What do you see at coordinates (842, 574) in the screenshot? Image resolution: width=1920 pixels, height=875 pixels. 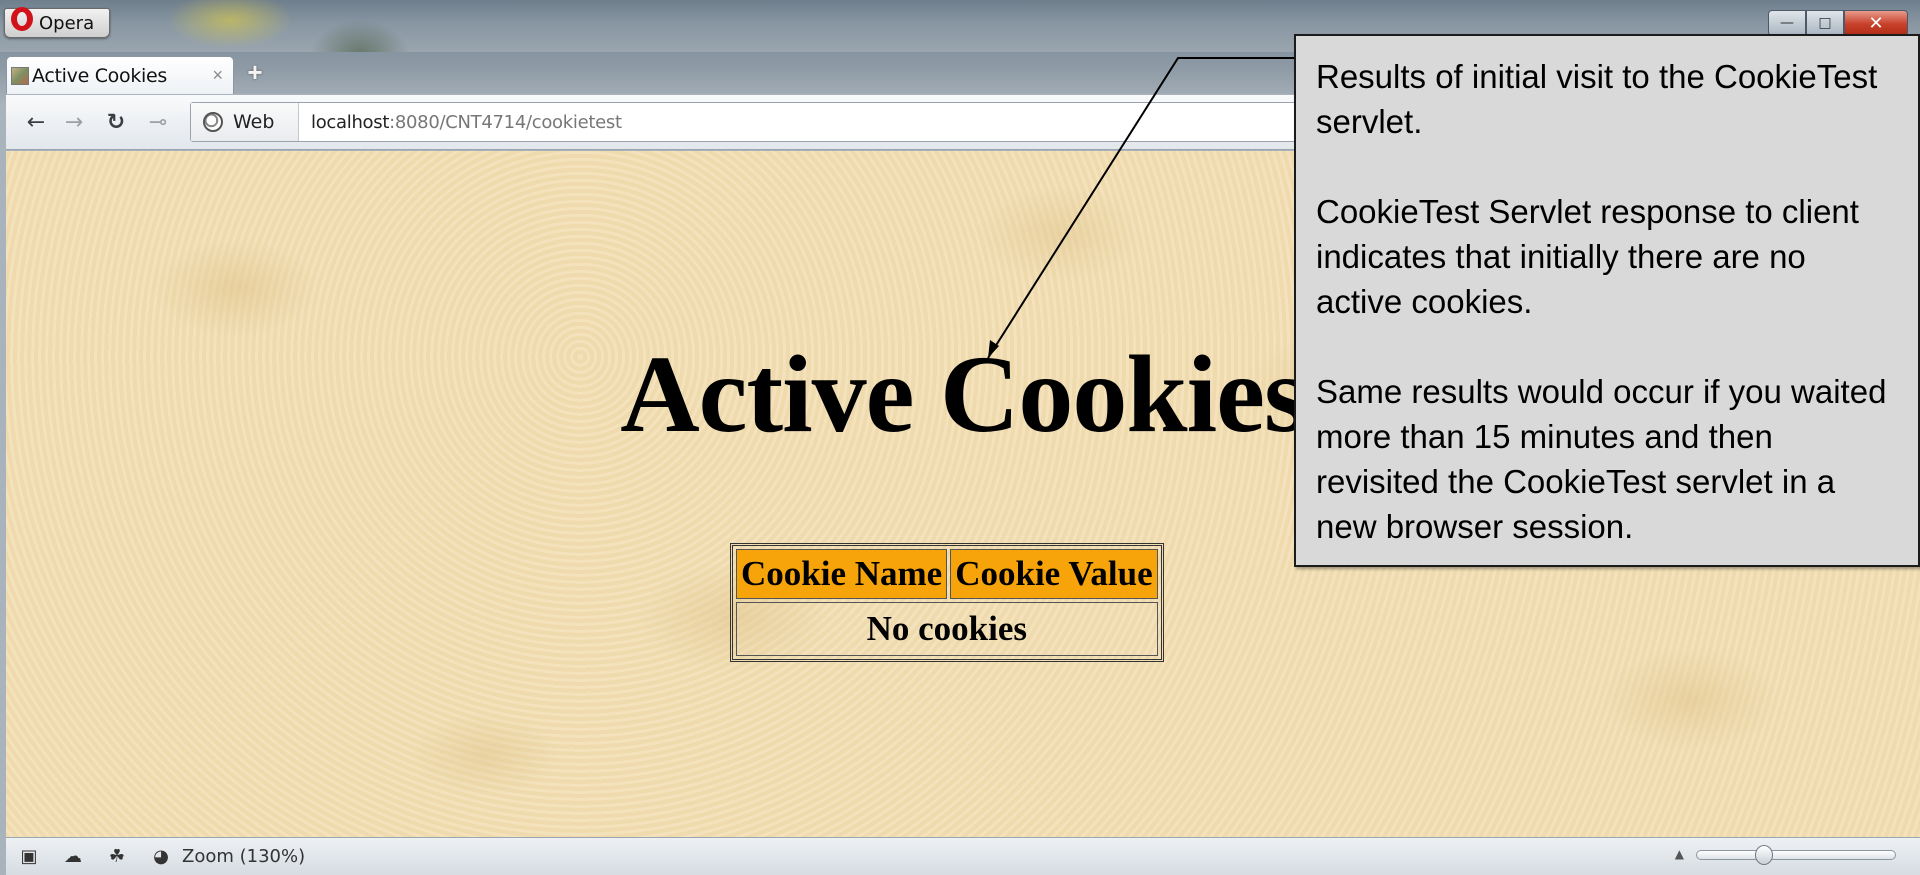 I see `column-header-cookie-name: Cookie Name` at bounding box center [842, 574].